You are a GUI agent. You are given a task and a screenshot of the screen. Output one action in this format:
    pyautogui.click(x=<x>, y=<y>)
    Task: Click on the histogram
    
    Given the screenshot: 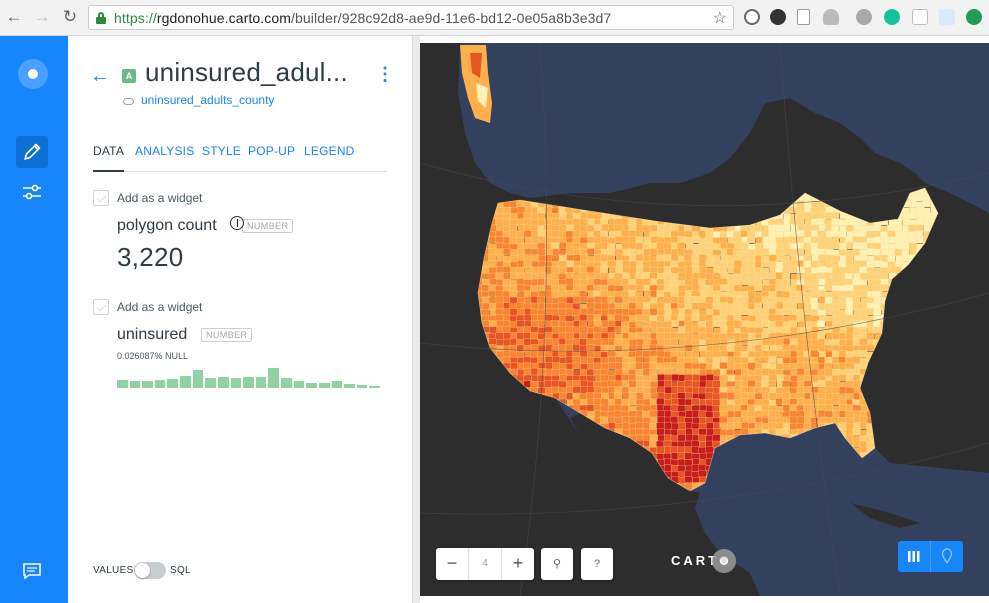 What is the action you would take?
    pyautogui.click(x=248, y=377)
    